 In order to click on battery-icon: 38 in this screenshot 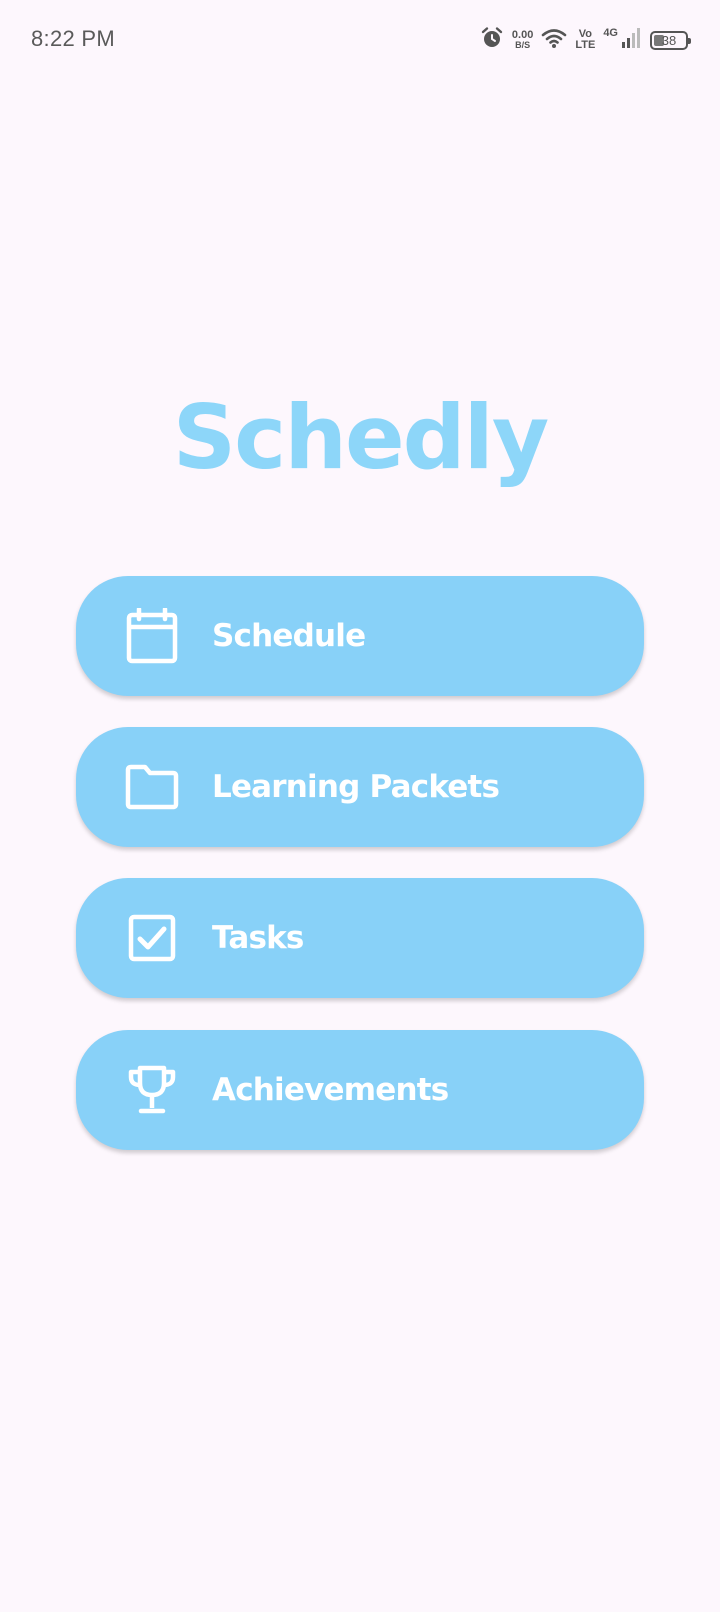, I will do `click(670, 40)`.